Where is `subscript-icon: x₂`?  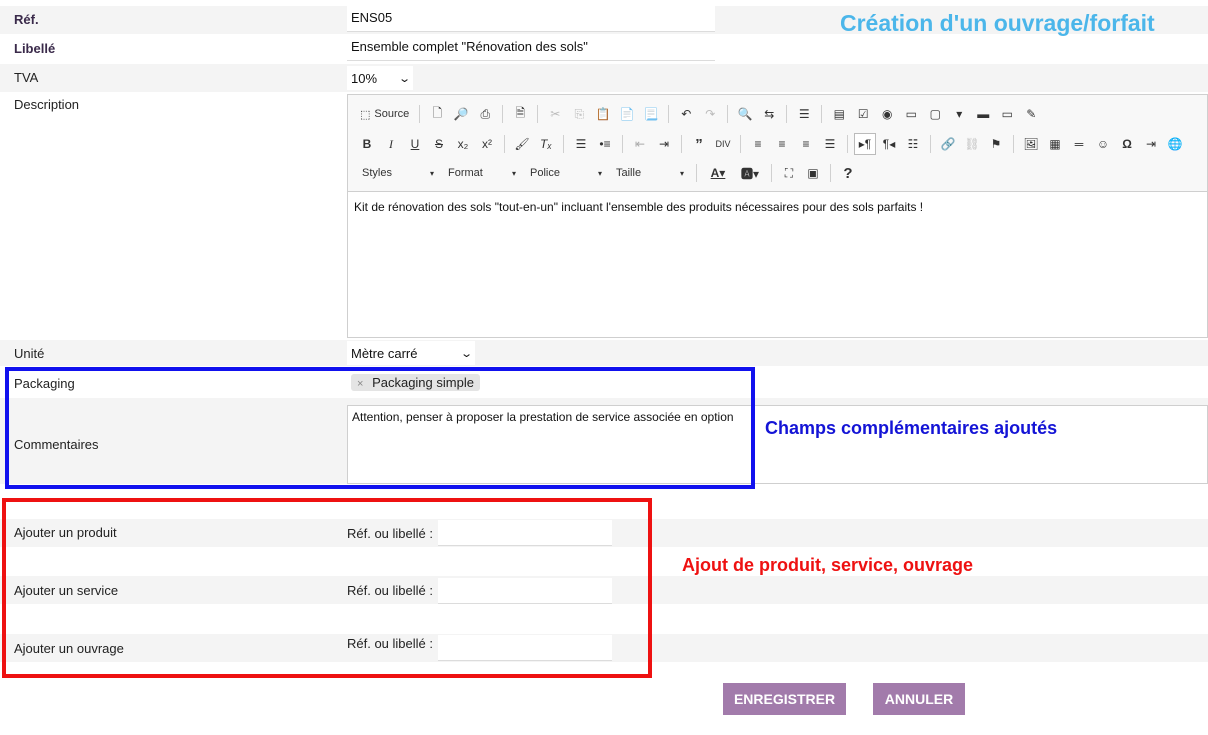
subscript-icon: x₂ is located at coordinates (463, 144).